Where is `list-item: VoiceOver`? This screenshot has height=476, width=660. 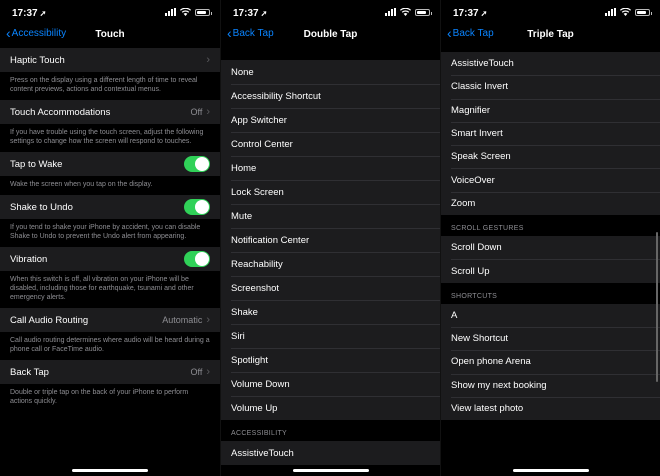
list-item: VoiceOver is located at coordinates (550, 180).